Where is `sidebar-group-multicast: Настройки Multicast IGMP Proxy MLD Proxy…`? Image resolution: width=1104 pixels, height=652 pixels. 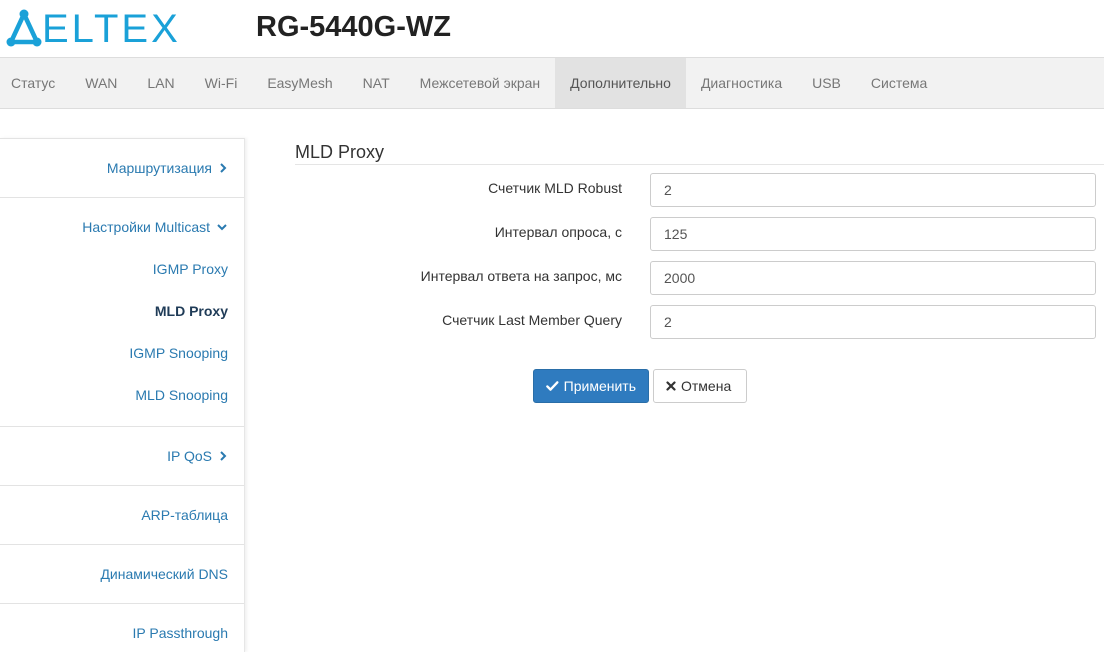
sidebar-group-multicast: Настройки Multicast IGMP Proxy MLD Proxy… is located at coordinates (122, 311).